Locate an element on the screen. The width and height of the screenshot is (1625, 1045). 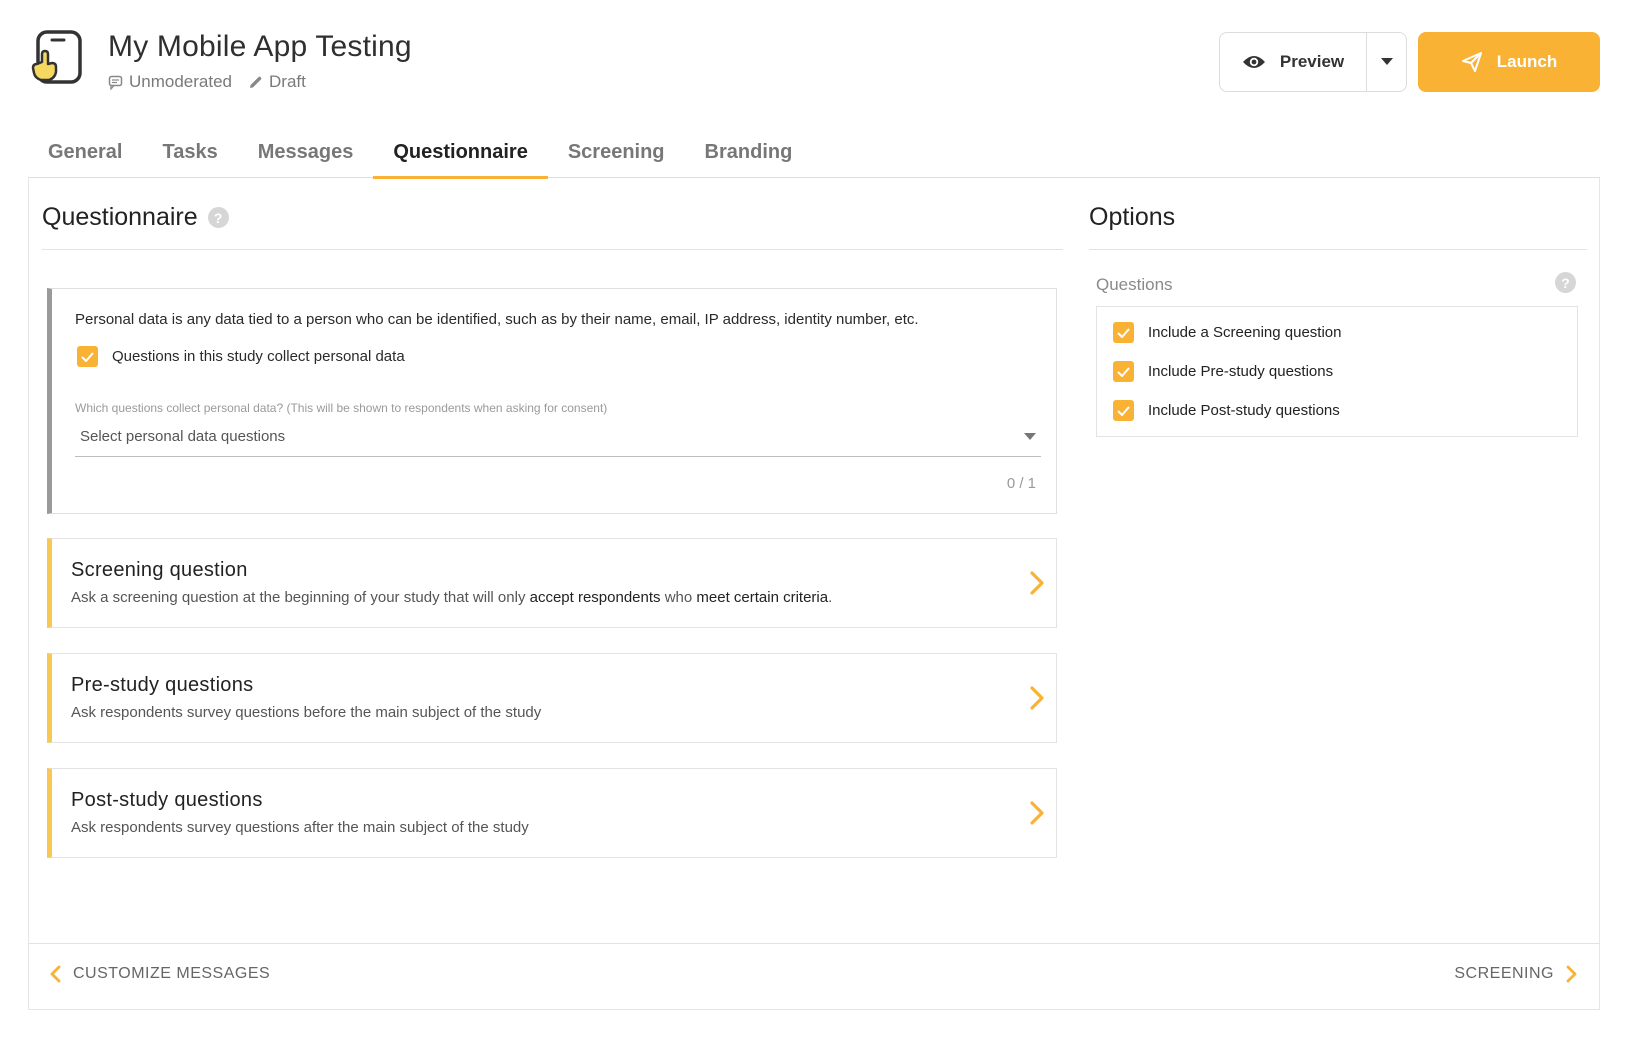
questions-label: Questions is located at coordinates (1134, 284).